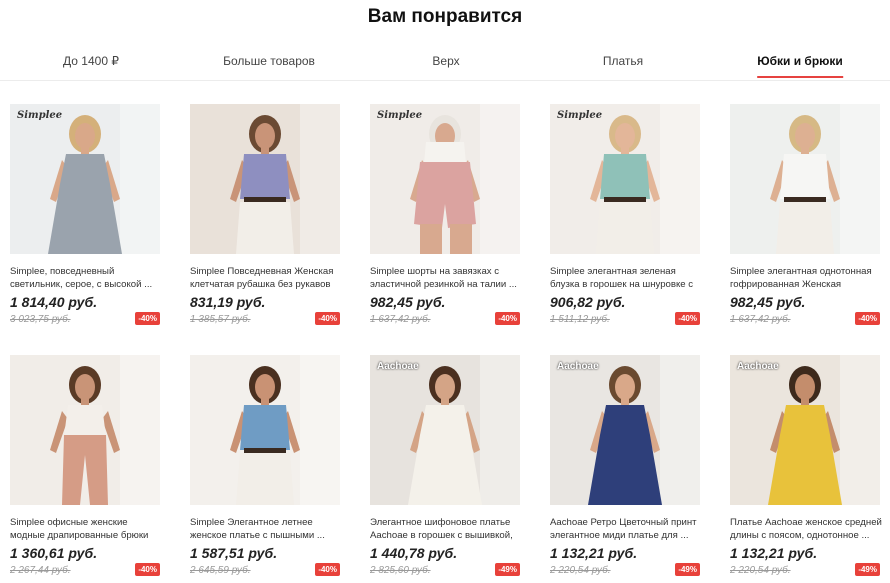 The width and height of the screenshot is (890, 583). Describe the element at coordinates (40, 319) in the screenshot. I see `old-price: 3 023,75 руб.` at that location.